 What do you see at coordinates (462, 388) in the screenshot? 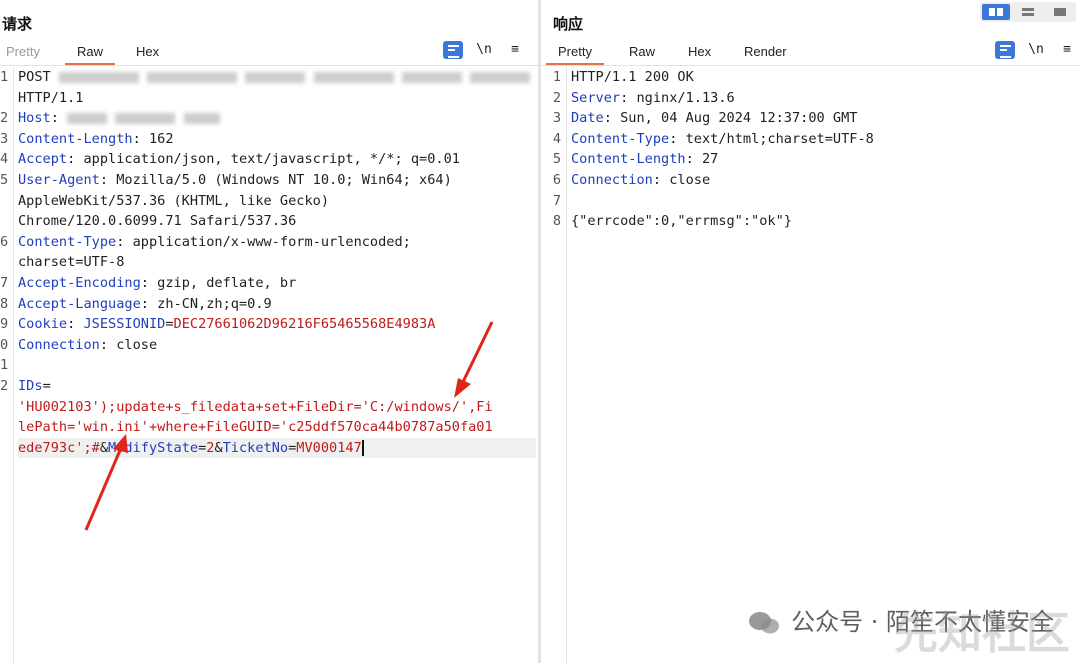
I see `annotation-arrowhead-right` at bounding box center [462, 388].